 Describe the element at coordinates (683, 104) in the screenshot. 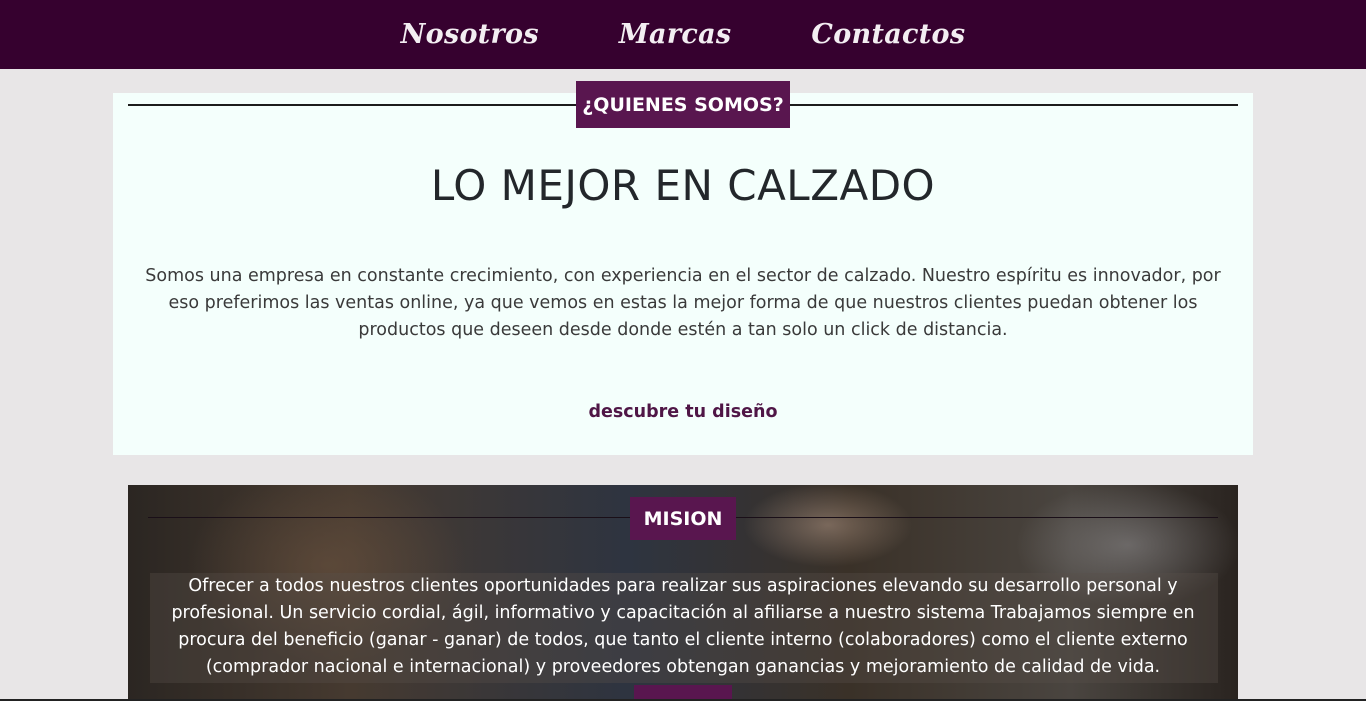

I see `about-badge: ¿QUIENES SOMOS?` at that location.